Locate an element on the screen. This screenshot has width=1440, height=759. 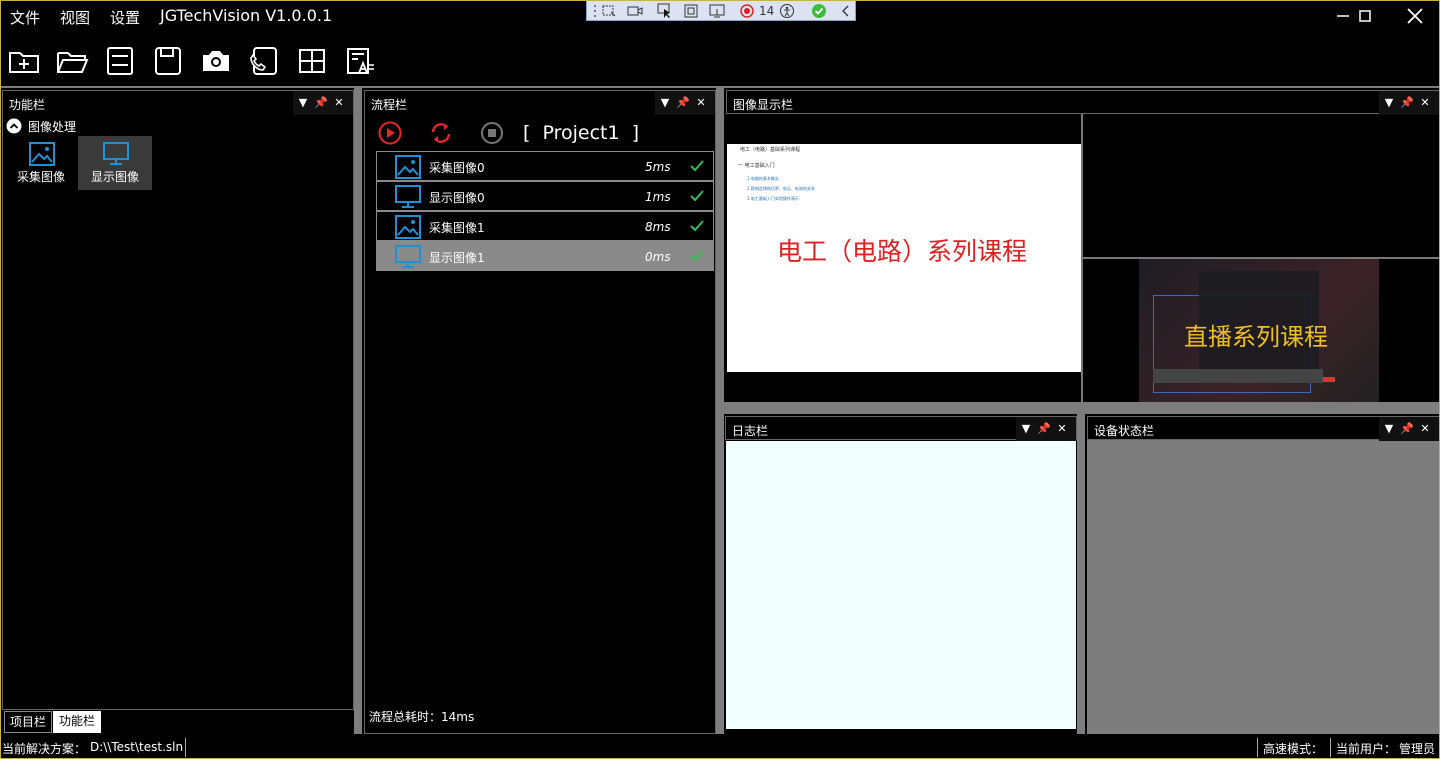
image-panel-controls: ▼ 📌 ✕ is located at coordinates (1409, 103).